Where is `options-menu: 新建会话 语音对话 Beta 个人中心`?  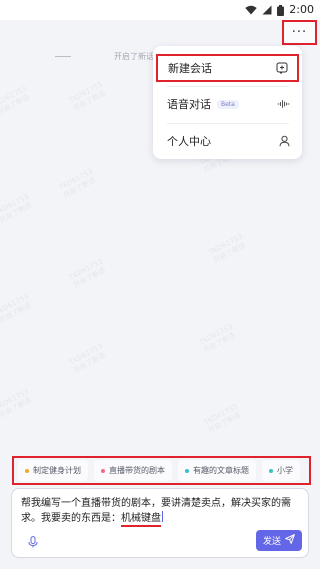
options-menu: 新建会话 语音对话 Beta 个人中心 is located at coordinates (227, 102).